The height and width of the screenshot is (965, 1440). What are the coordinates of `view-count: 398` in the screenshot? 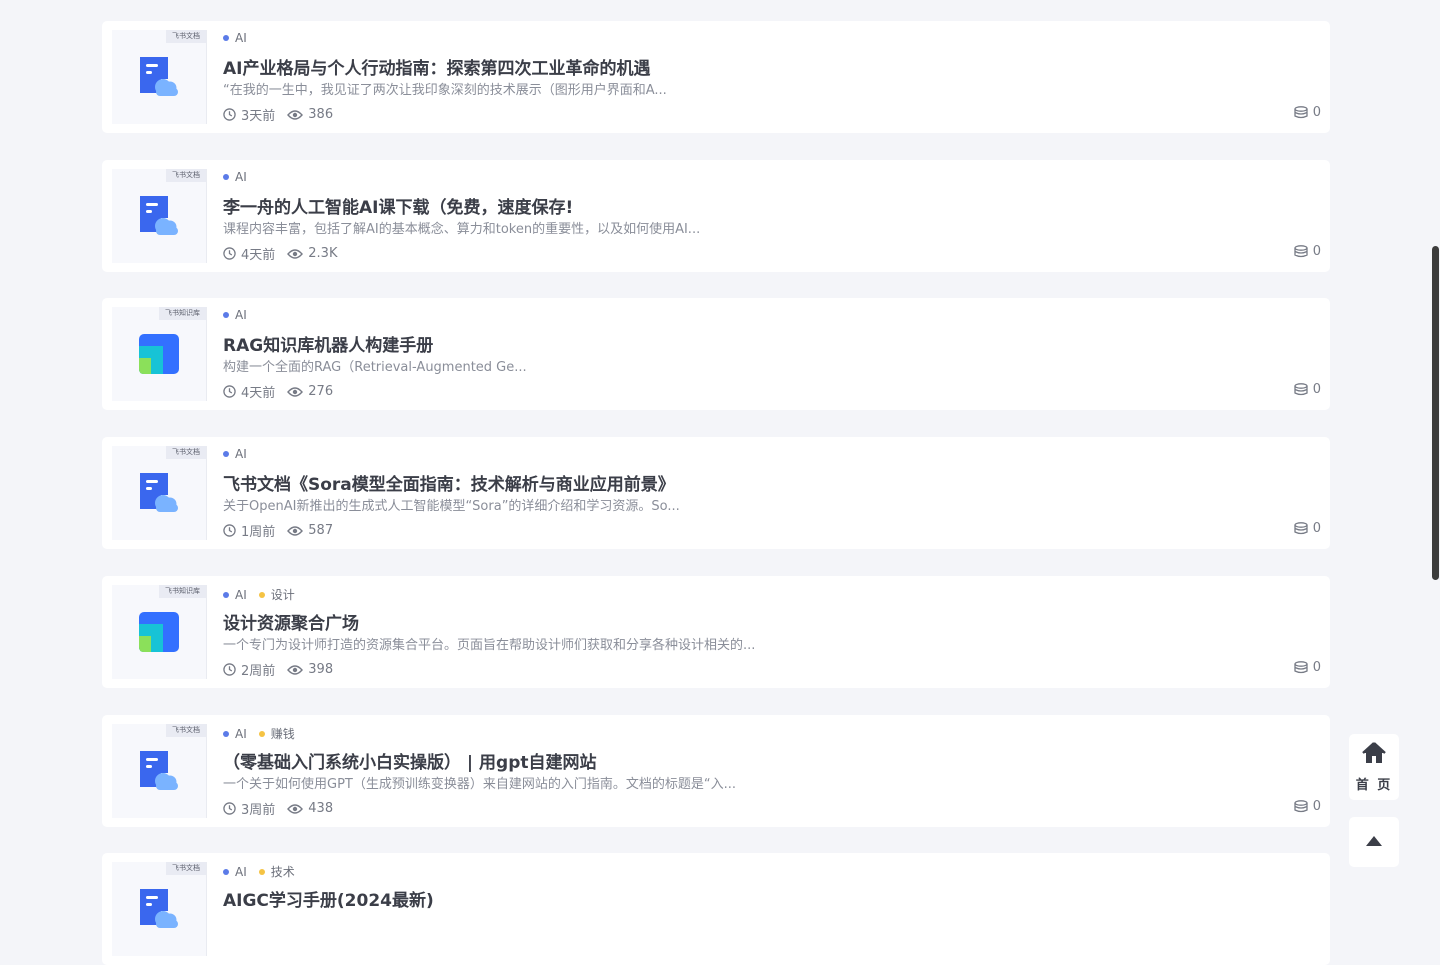 It's located at (321, 669).